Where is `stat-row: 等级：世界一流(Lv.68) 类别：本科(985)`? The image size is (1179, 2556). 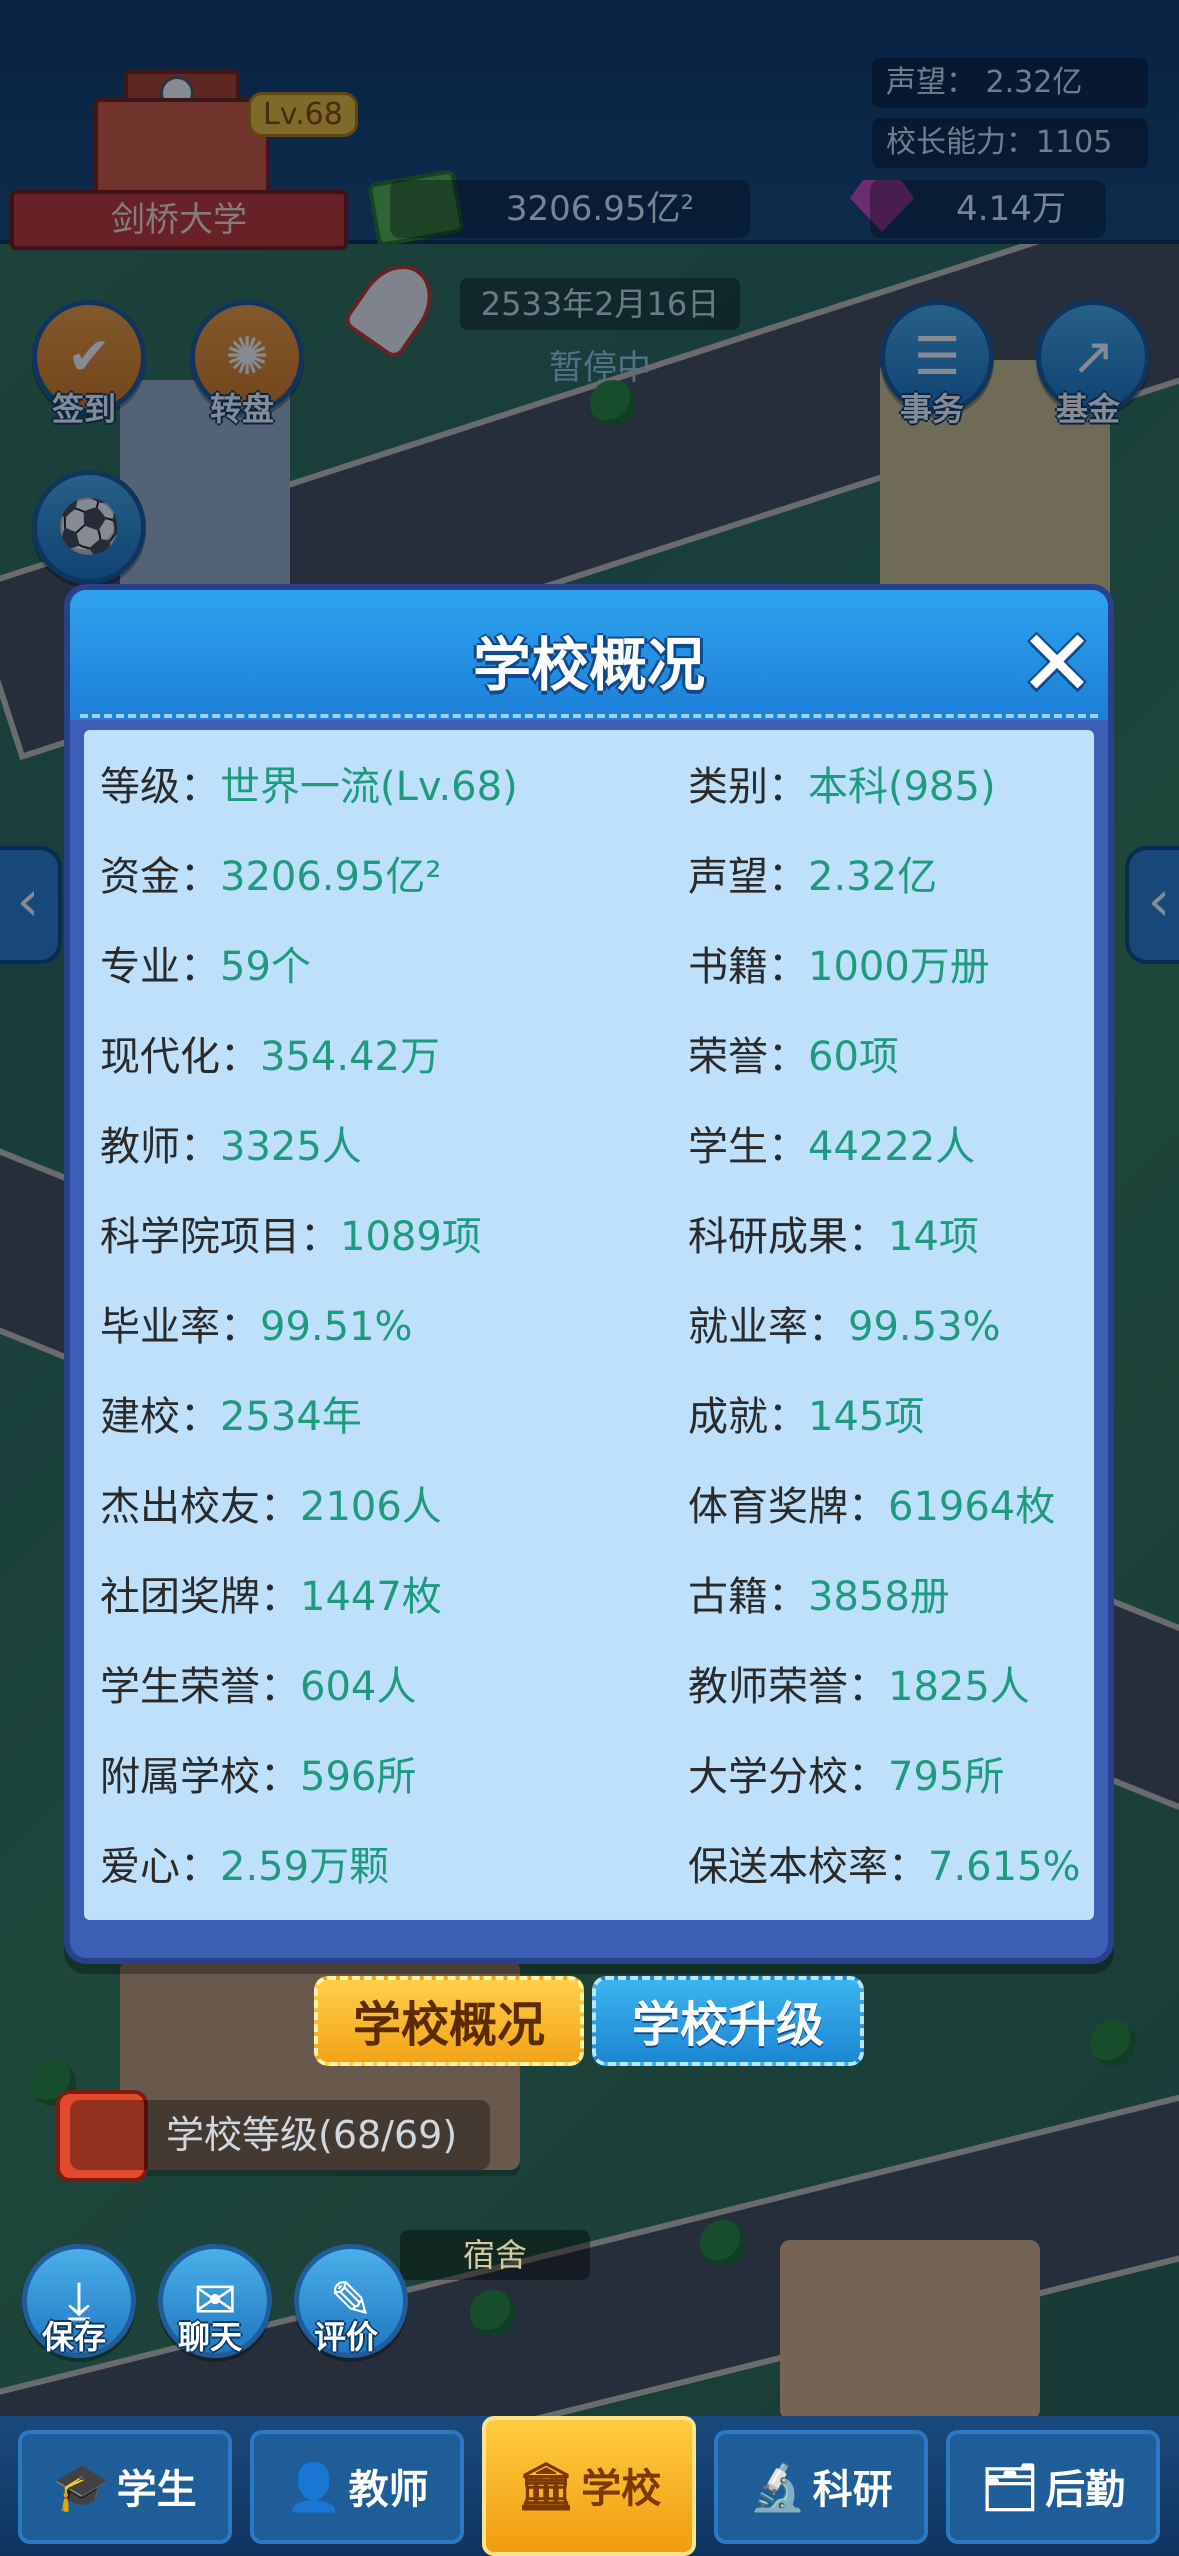 stat-row: 等级：世界一流(Lv.68) 类别：本科(985) is located at coordinates (589, 787).